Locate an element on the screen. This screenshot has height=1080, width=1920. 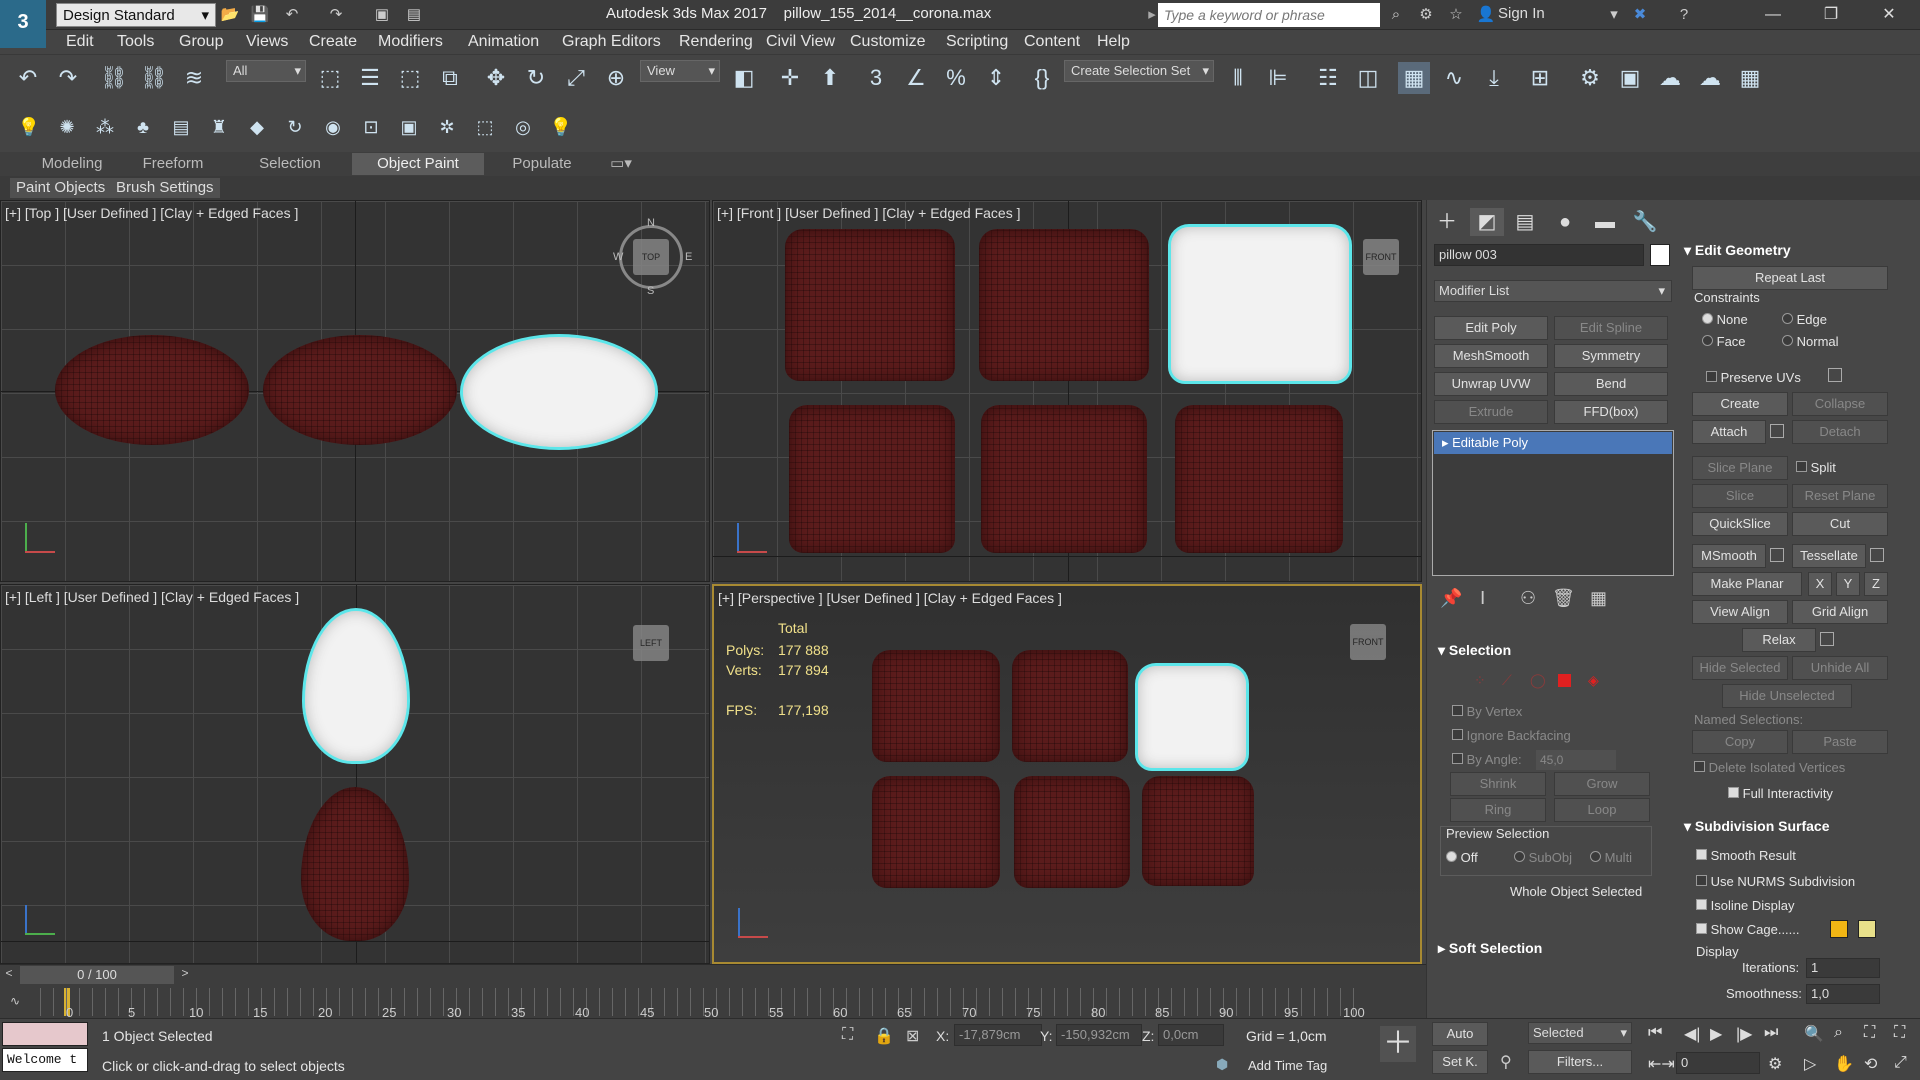
slice-plane-button: Slice Plane is located at coordinates (1740, 468).